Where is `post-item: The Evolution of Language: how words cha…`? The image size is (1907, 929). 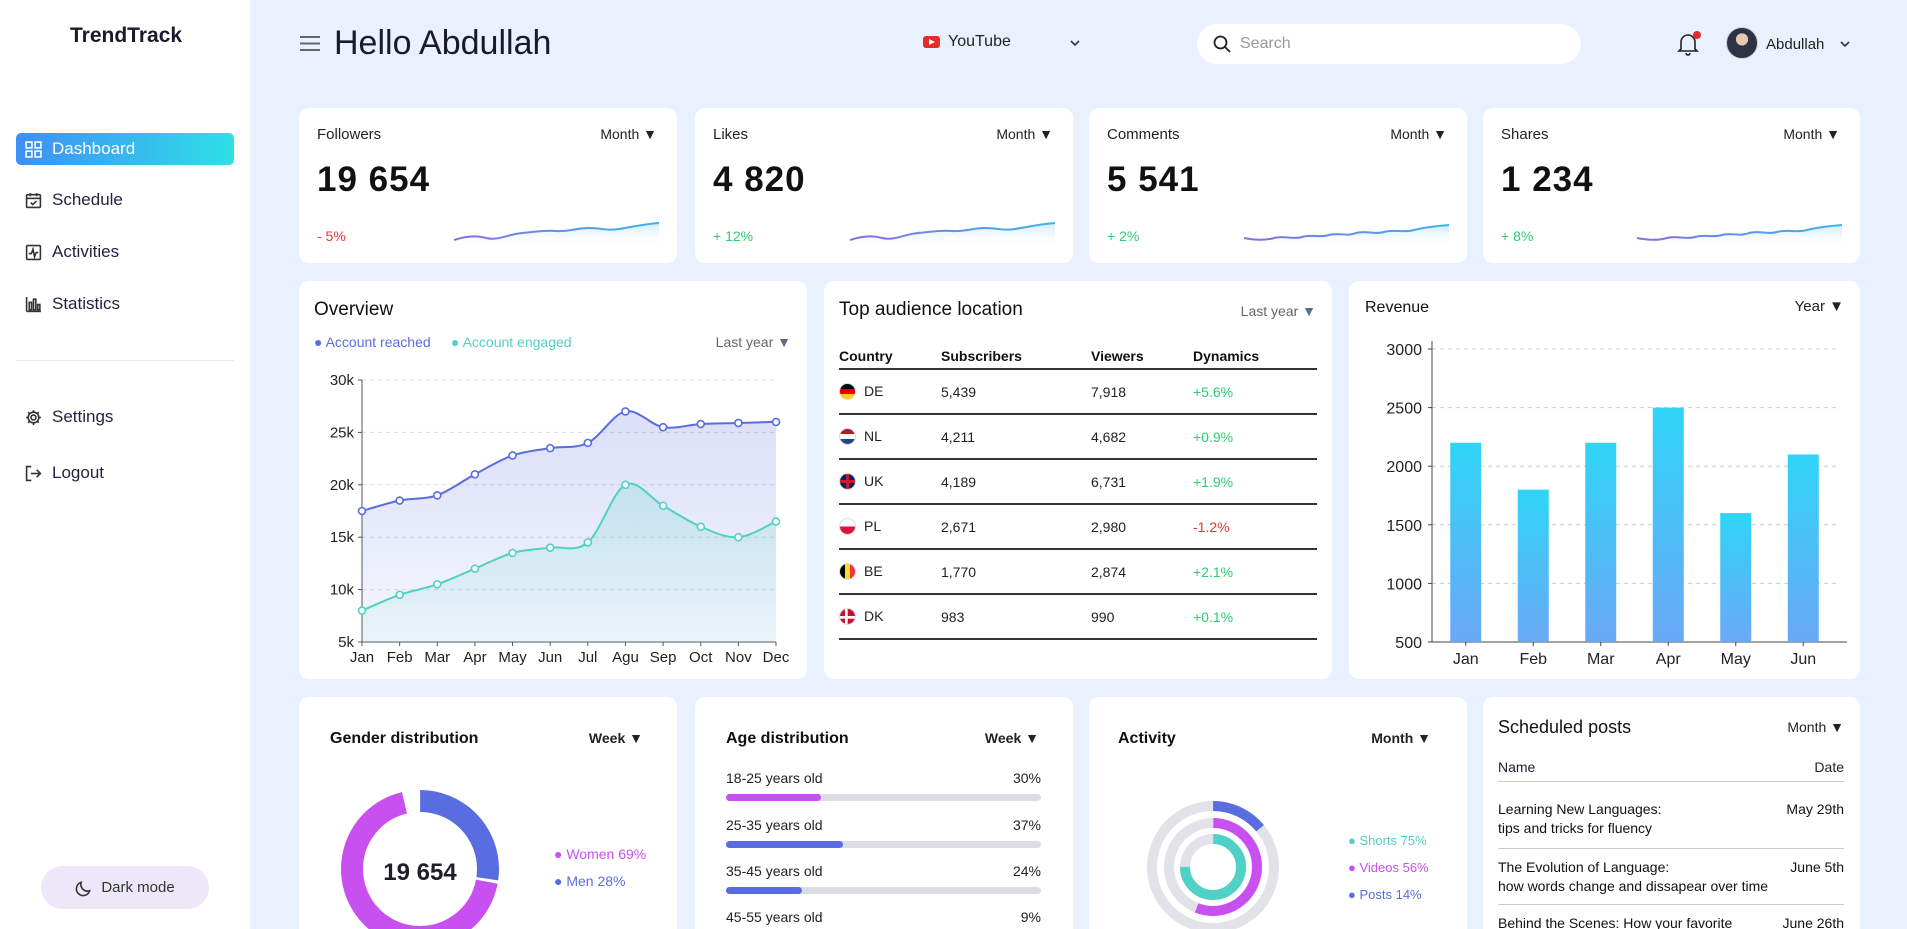 post-item: The Evolution of Language: how words cha… is located at coordinates (1671, 882).